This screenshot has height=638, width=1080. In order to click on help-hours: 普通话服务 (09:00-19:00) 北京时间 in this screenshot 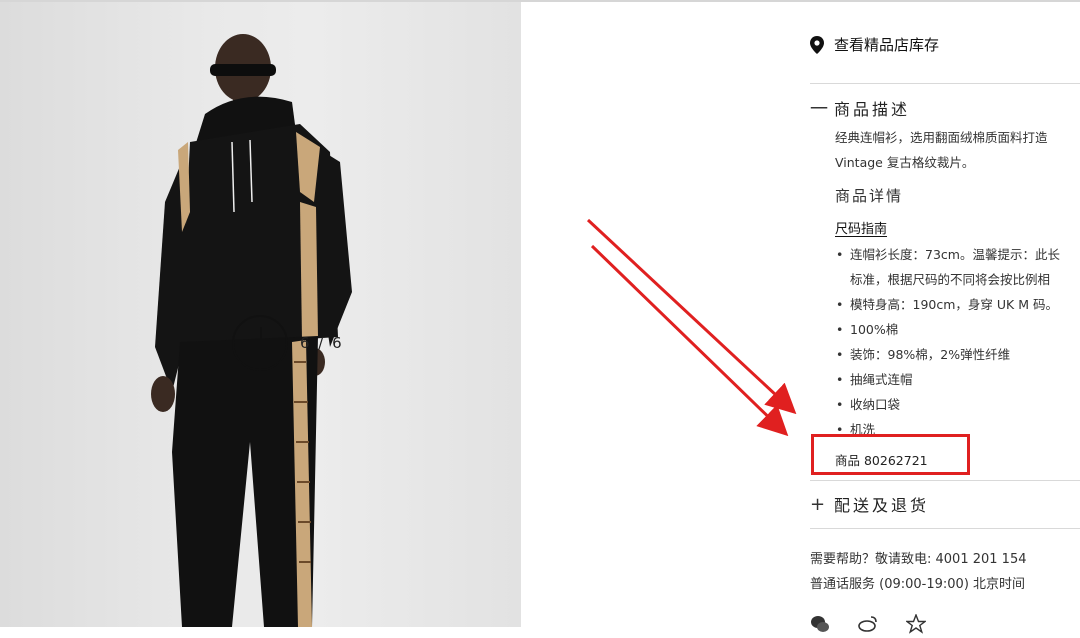, I will do `click(918, 584)`.